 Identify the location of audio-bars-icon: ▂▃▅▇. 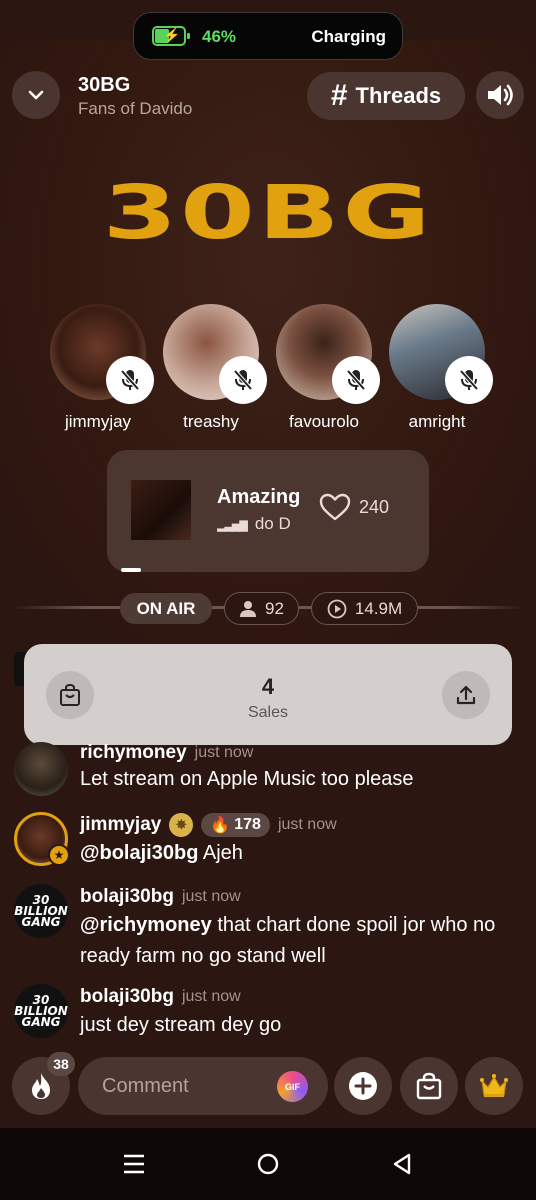
(232, 526).